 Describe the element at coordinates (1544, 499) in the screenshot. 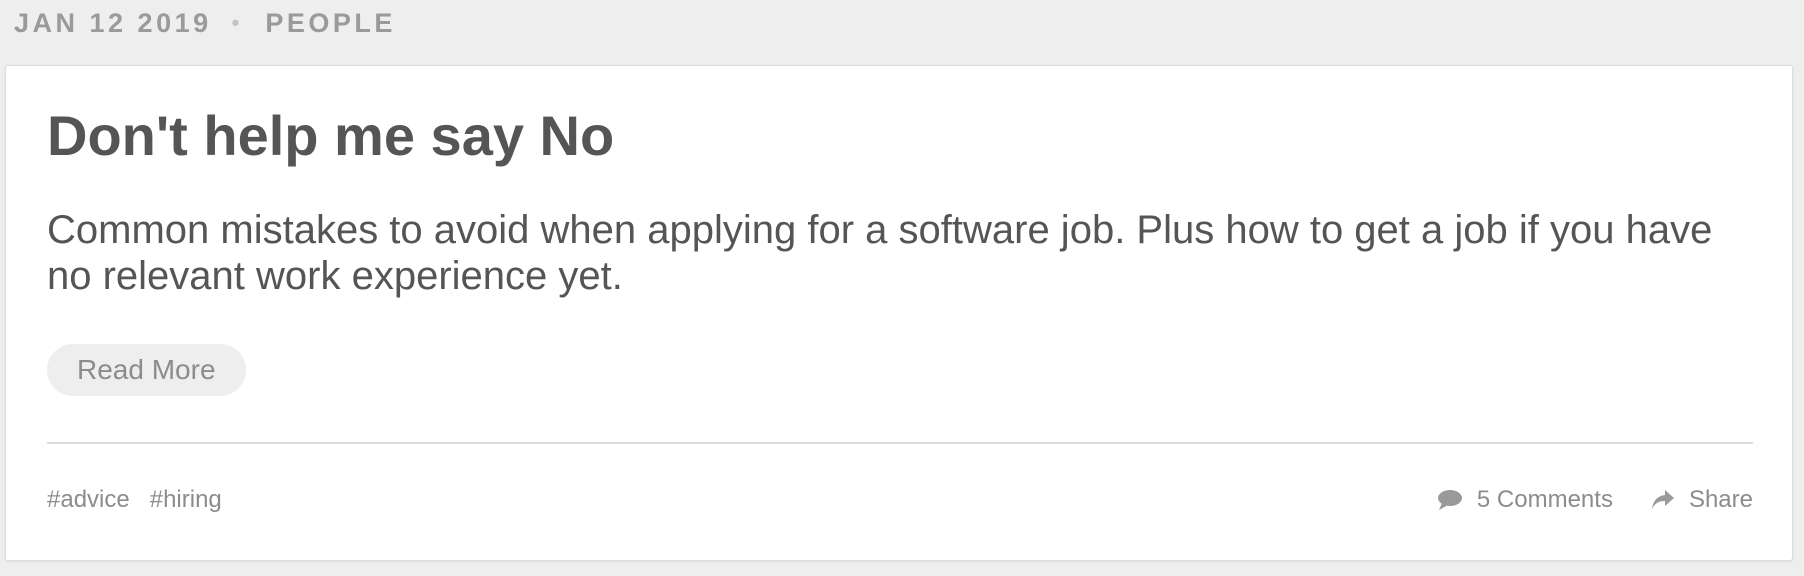

I see `comments-label: 5 Comments` at that location.